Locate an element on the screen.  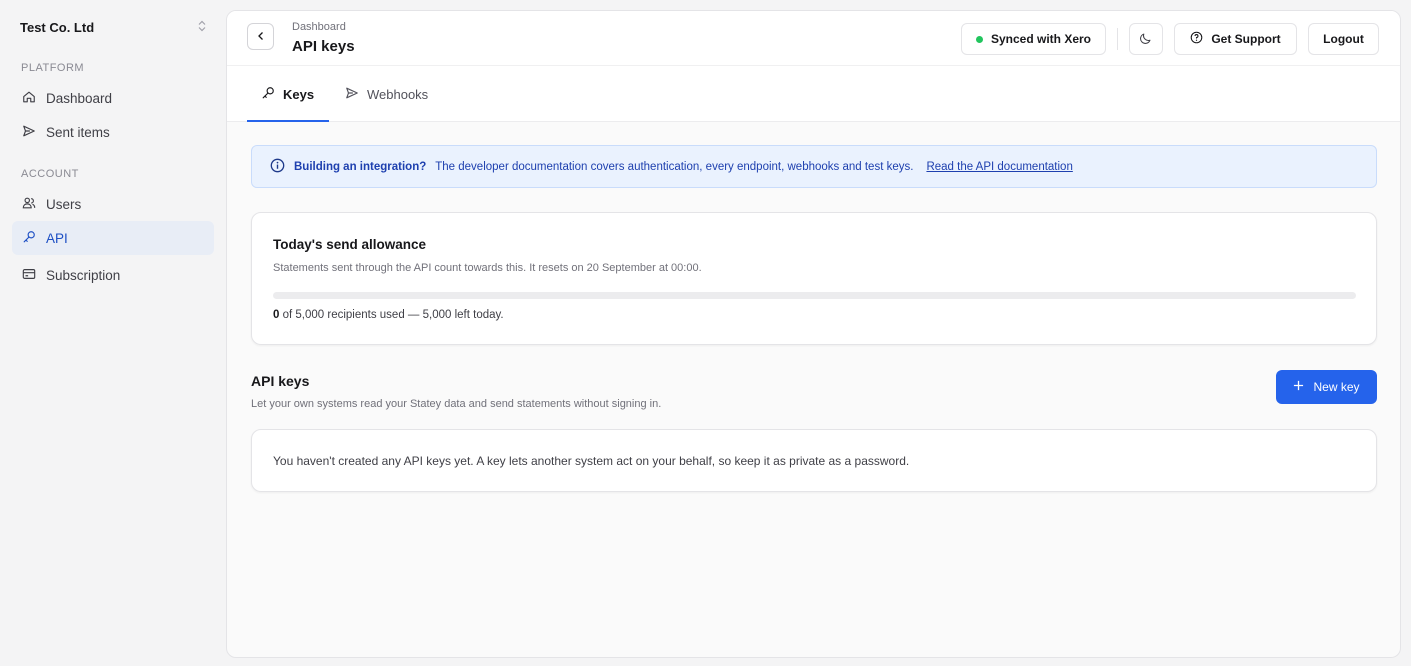
active-tab-indicator is located at coordinates (288, 121).